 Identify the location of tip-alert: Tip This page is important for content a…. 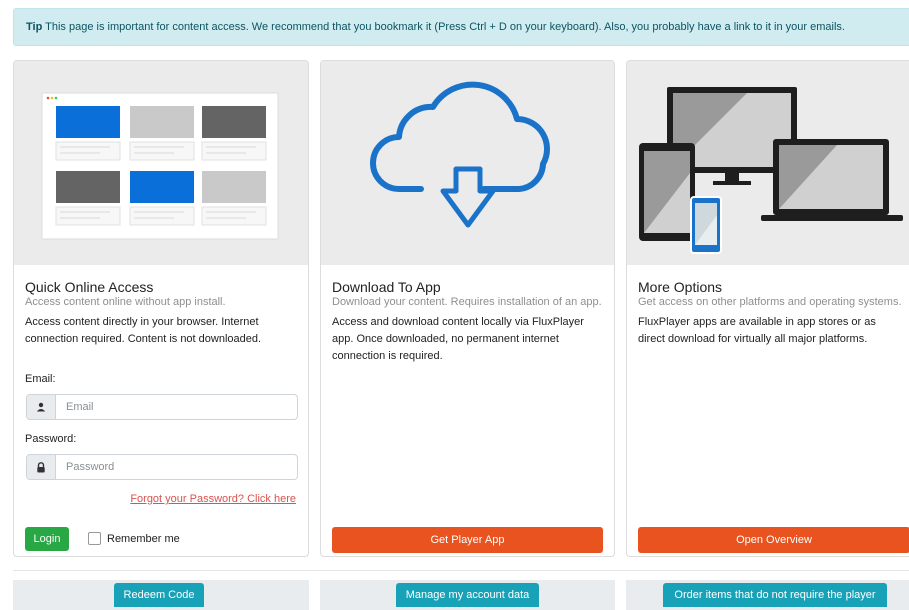
(461, 27).